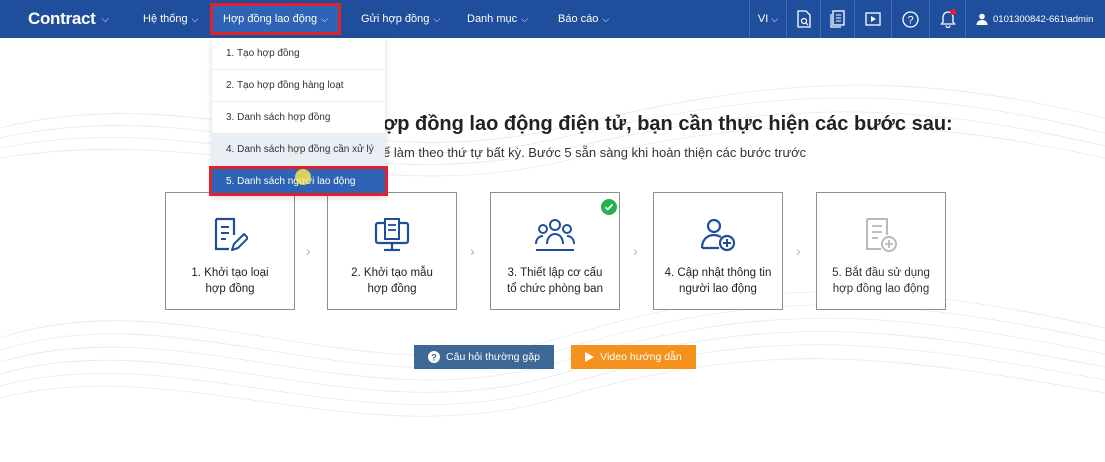 The width and height of the screenshot is (1105, 462). Describe the element at coordinates (609, 207) in the screenshot. I see `completed-check-icon` at that location.